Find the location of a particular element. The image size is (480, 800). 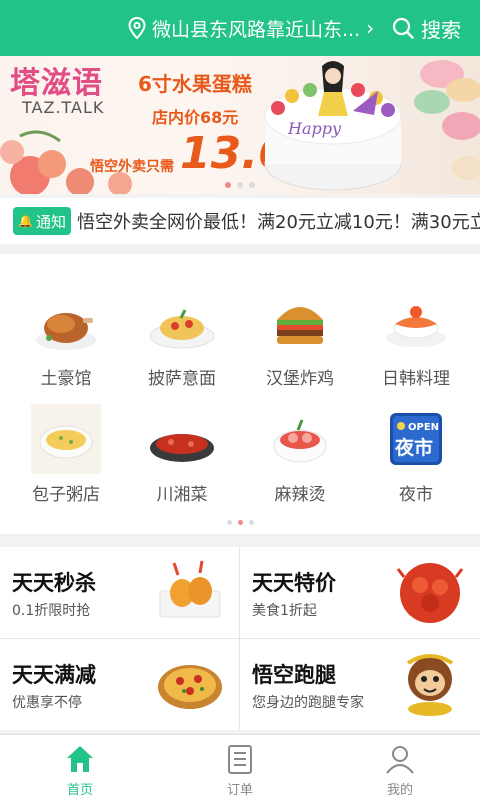

category-item: OPEN 夜市 夜市 is located at coordinates (416, 454).